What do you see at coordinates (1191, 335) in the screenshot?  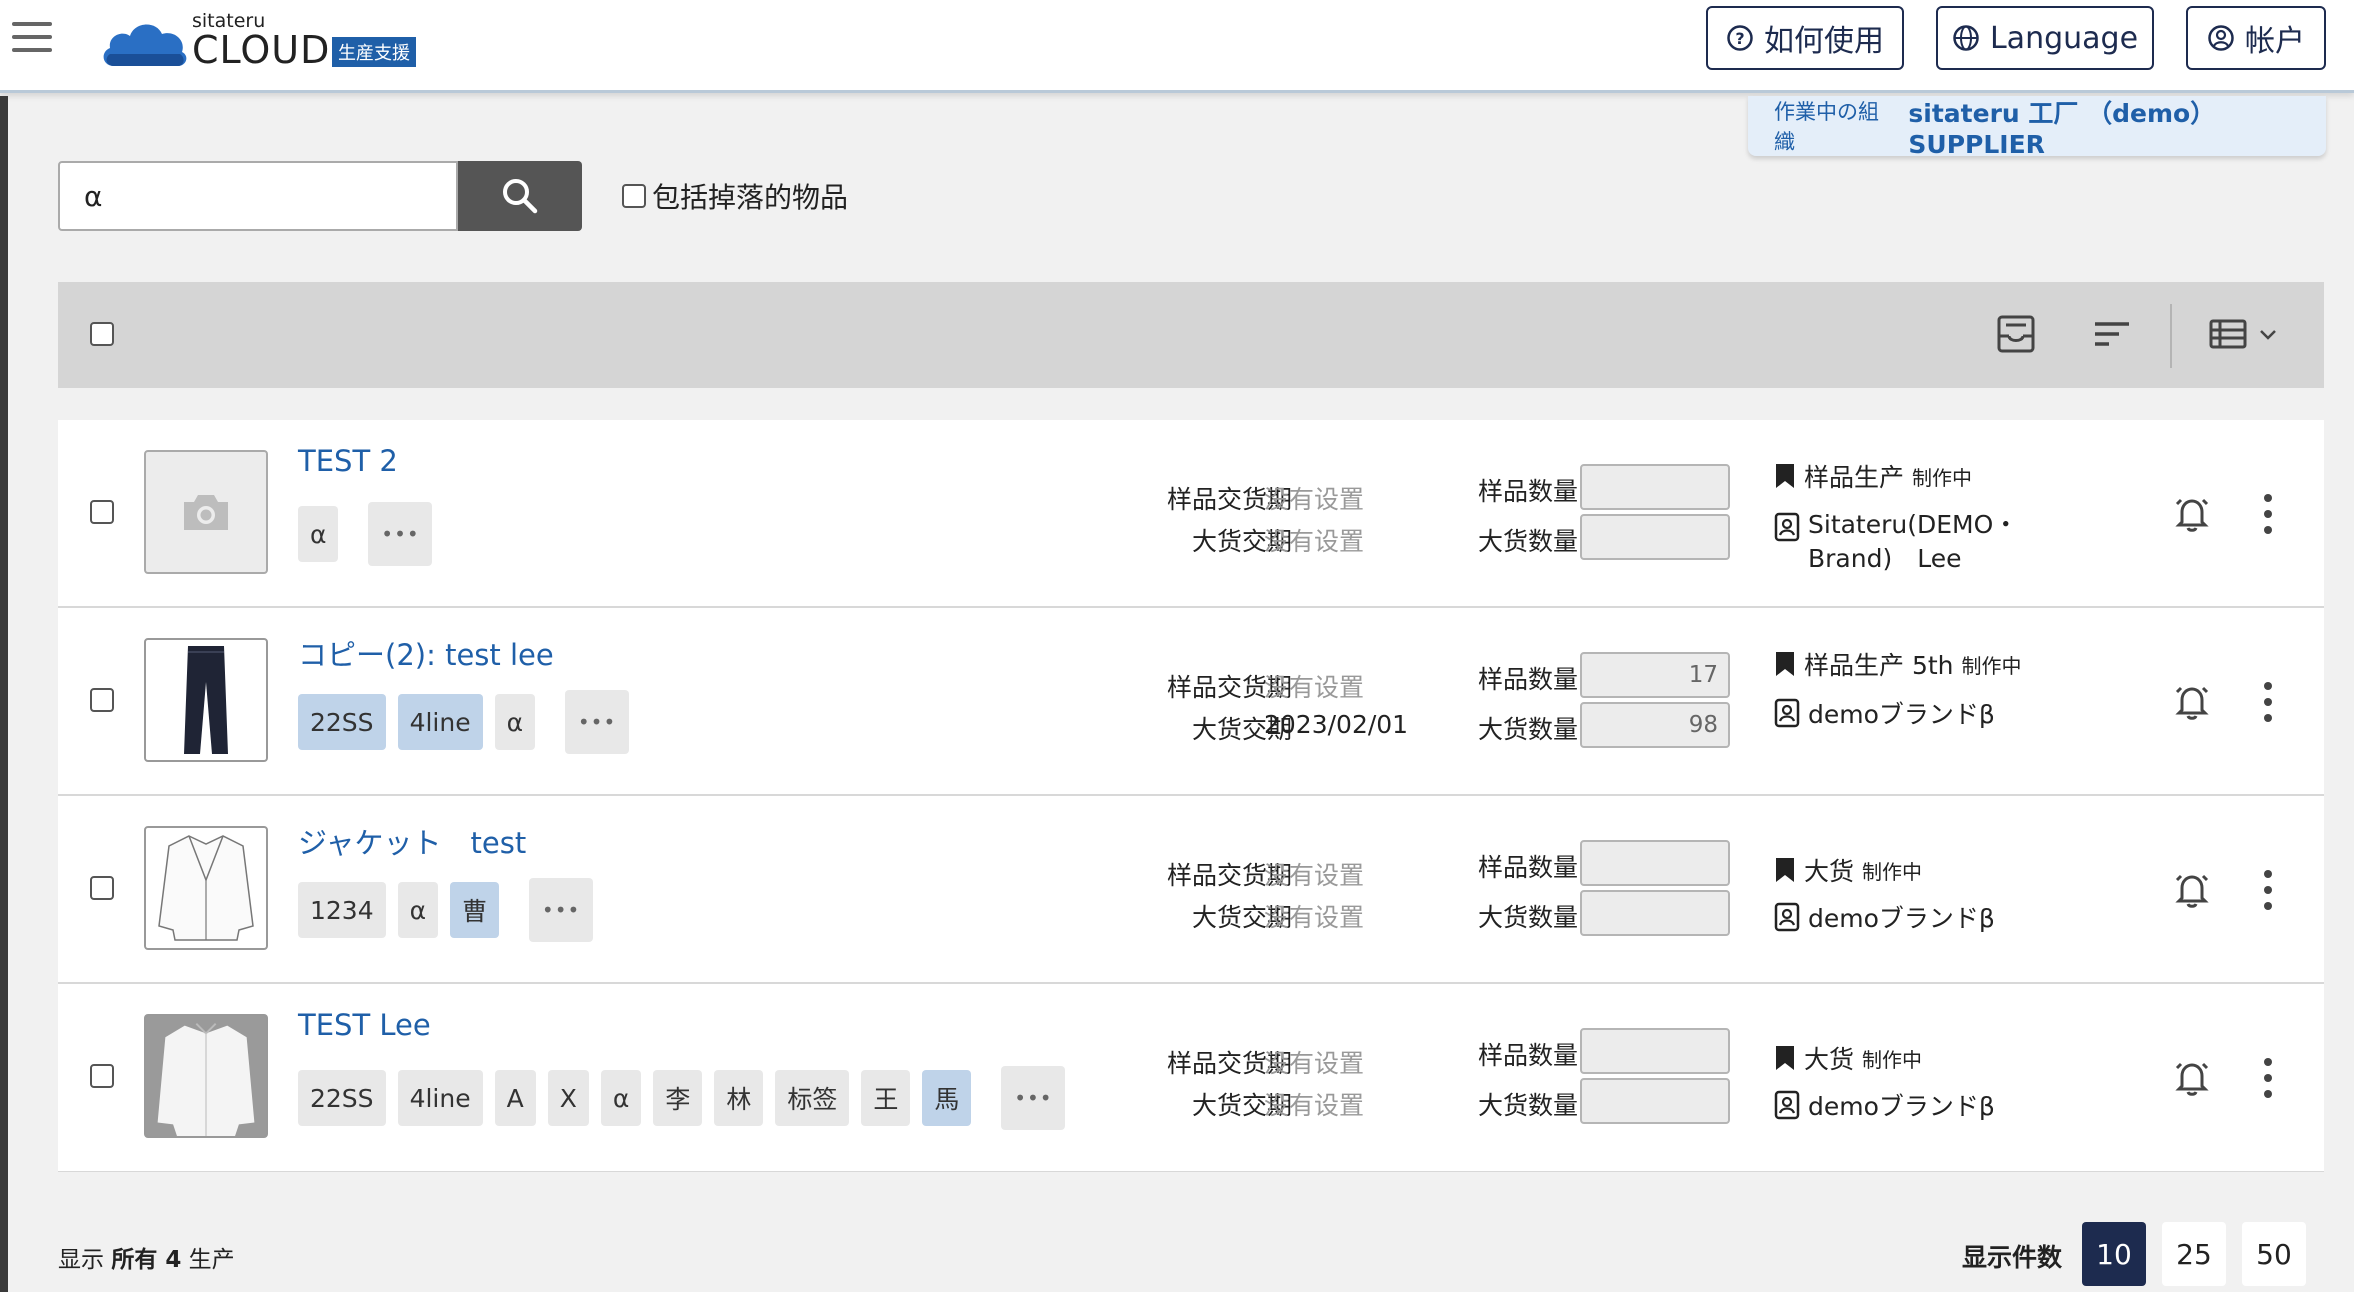 I see `list-toolbar` at bounding box center [1191, 335].